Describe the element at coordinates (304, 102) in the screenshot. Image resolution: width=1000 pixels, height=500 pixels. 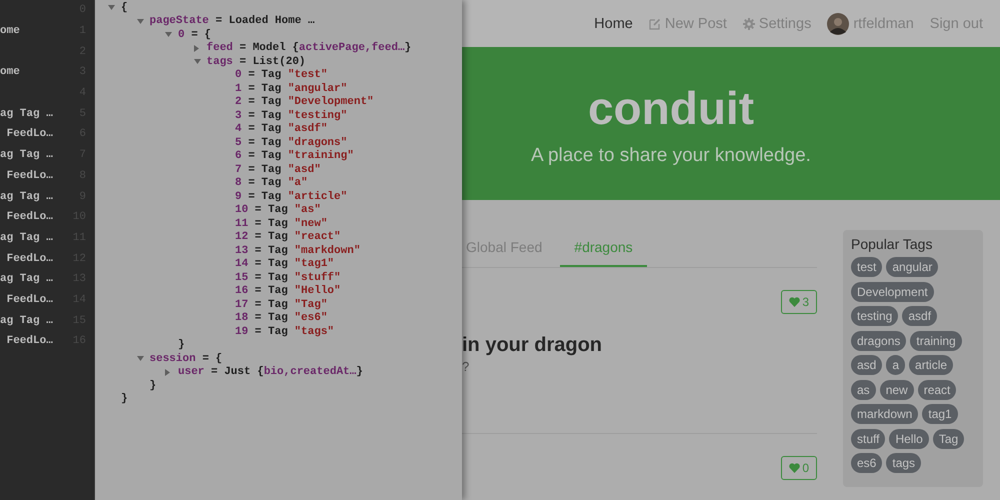
I see `tree-line: 2 = Tag "Development"` at that location.